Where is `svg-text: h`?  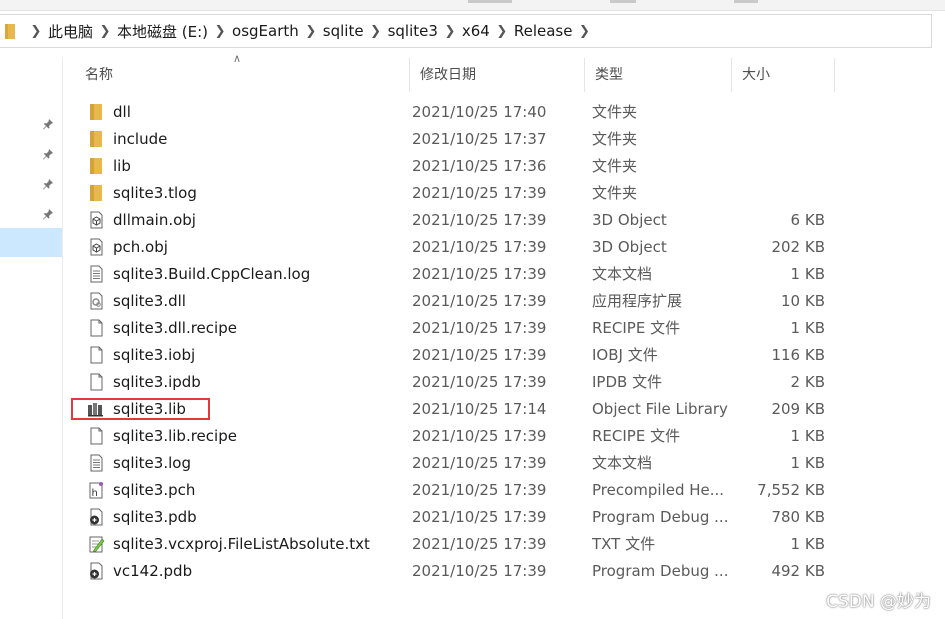 svg-text: h is located at coordinates (95, 493).